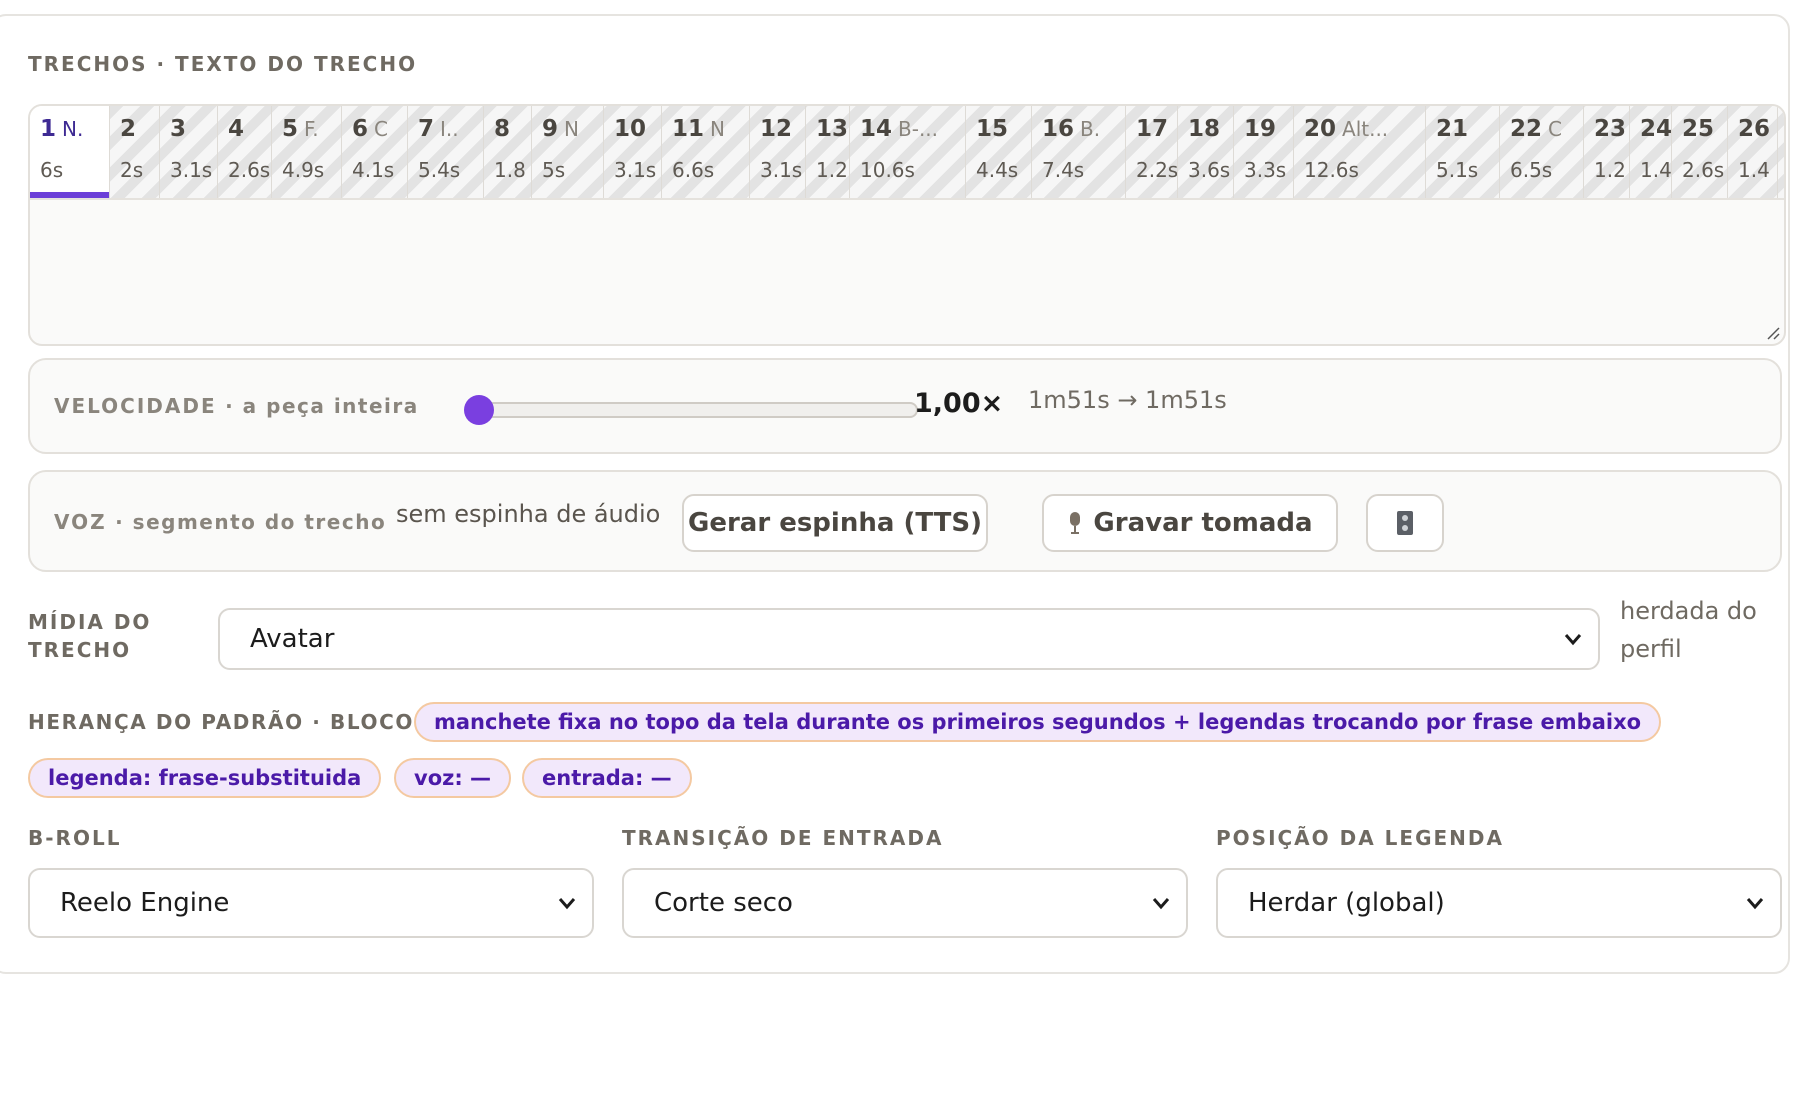 This screenshot has width=1800, height=1110. Describe the element at coordinates (1260, 129) in the screenshot. I see `segment-tab-number: 19` at that location.